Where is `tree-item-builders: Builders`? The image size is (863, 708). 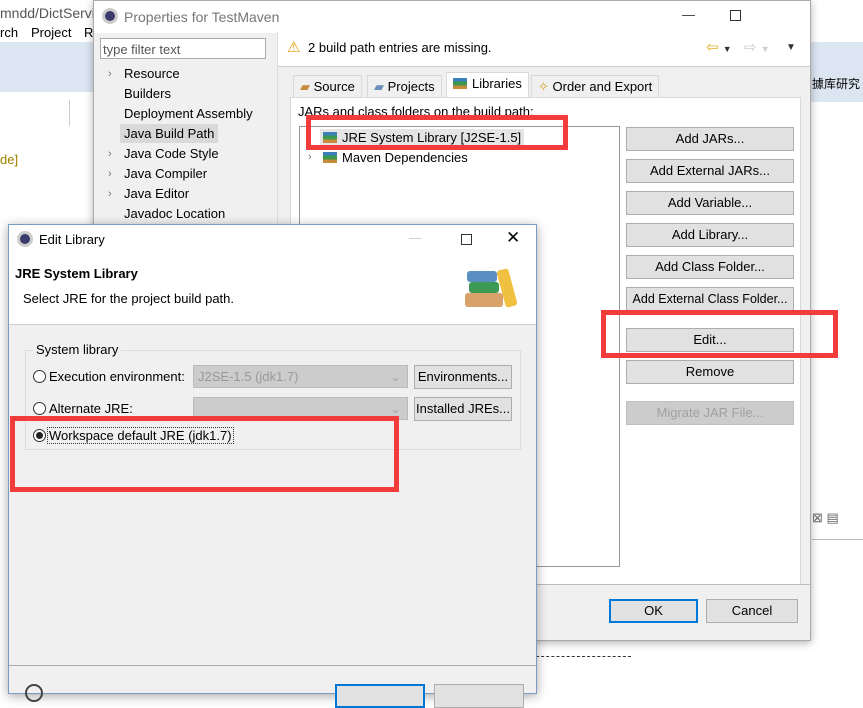
tree-item-builders: Builders is located at coordinates (147, 93).